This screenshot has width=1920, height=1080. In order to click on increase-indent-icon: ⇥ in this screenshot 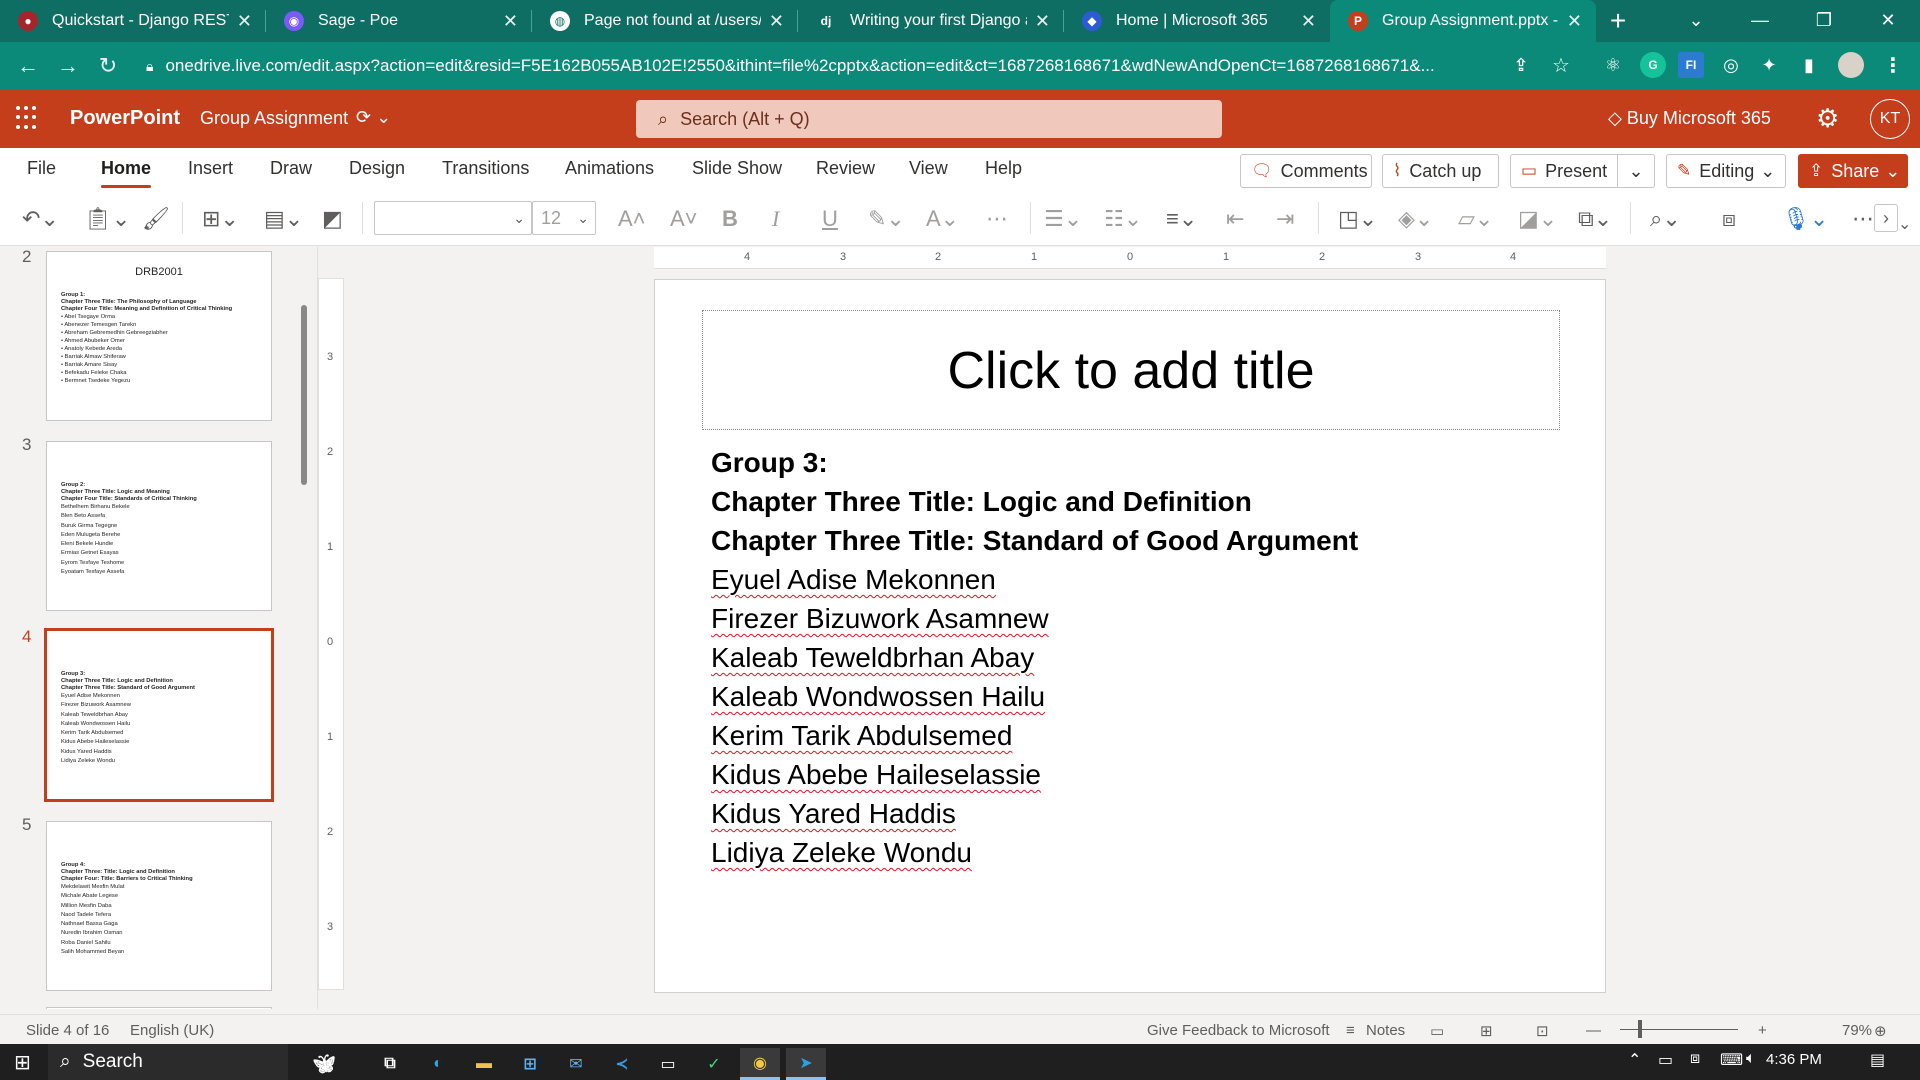, I will do `click(1285, 219)`.